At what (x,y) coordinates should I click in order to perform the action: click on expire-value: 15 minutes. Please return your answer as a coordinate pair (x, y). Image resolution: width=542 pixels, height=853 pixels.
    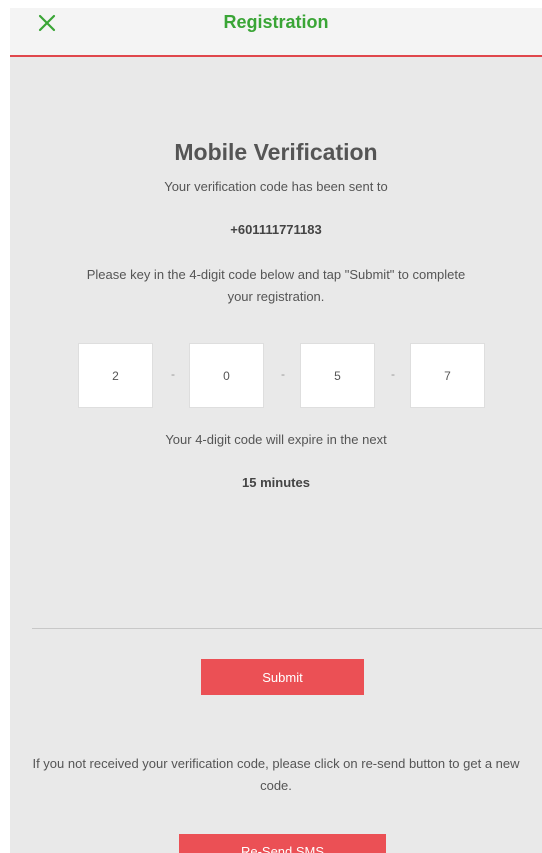
    Looking at the image, I should click on (276, 482).